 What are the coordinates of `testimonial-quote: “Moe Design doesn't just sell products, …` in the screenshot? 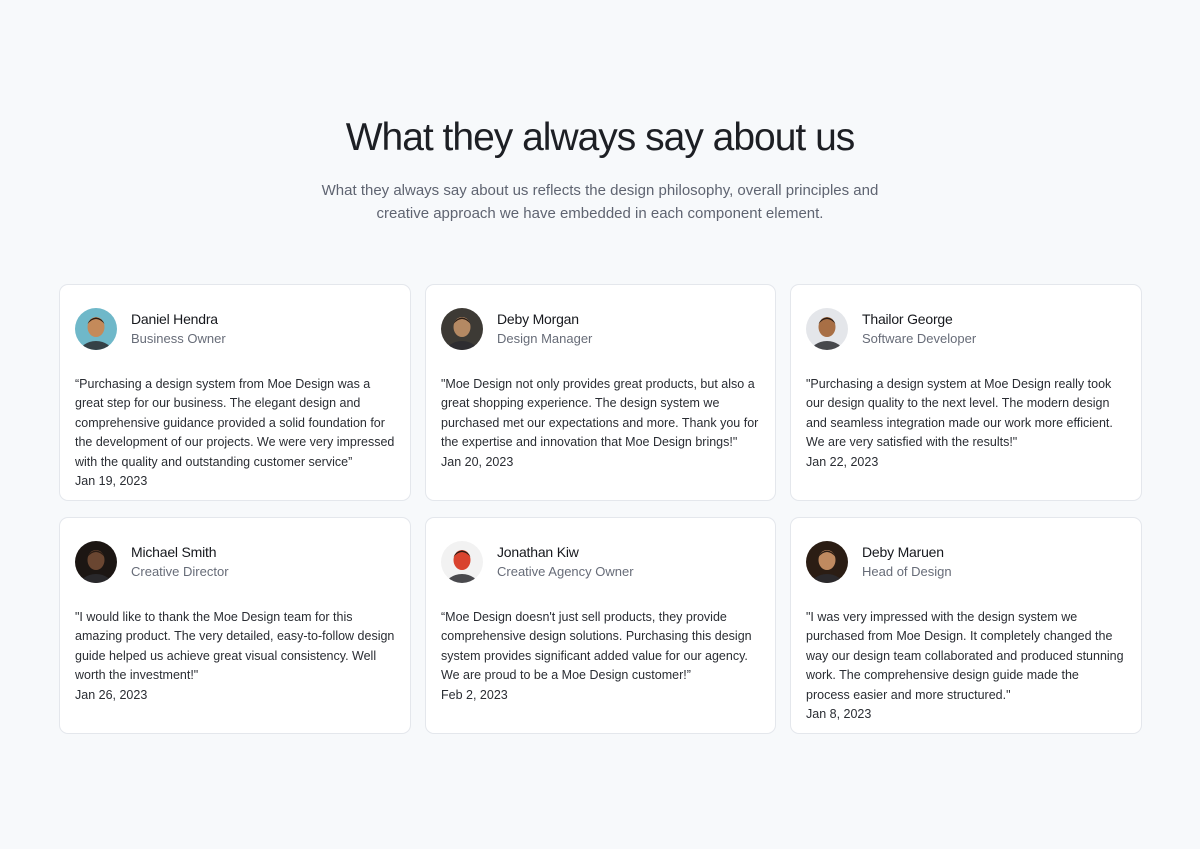 It's located at (596, 646).